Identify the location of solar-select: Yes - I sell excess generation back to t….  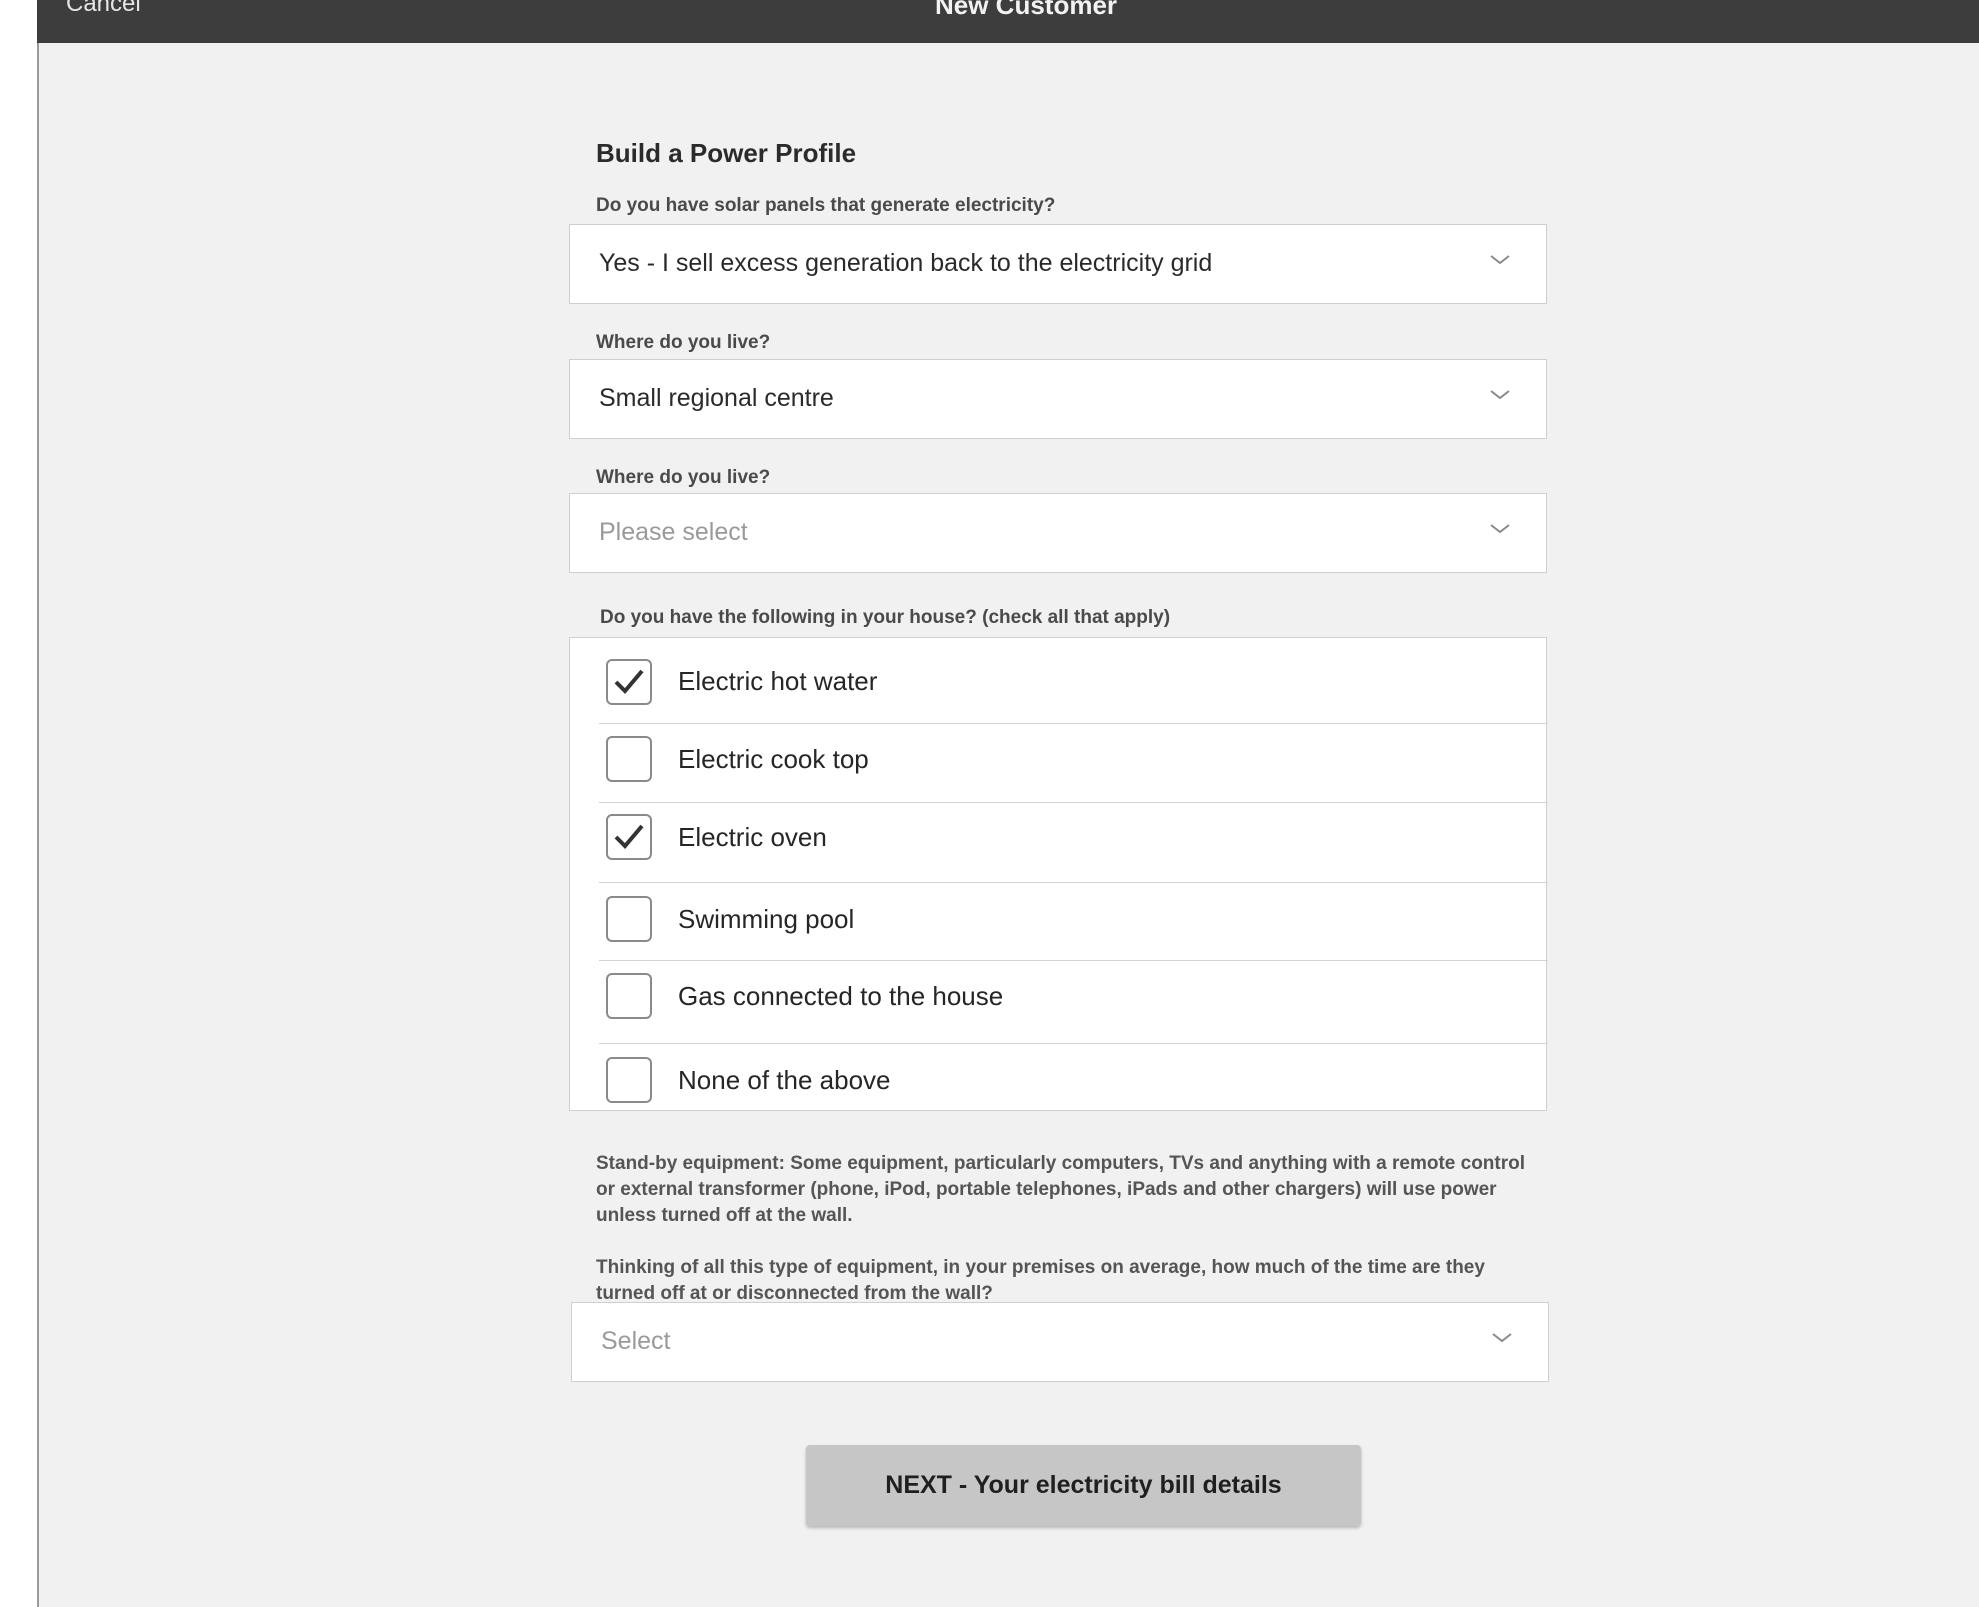
(1058, 264).